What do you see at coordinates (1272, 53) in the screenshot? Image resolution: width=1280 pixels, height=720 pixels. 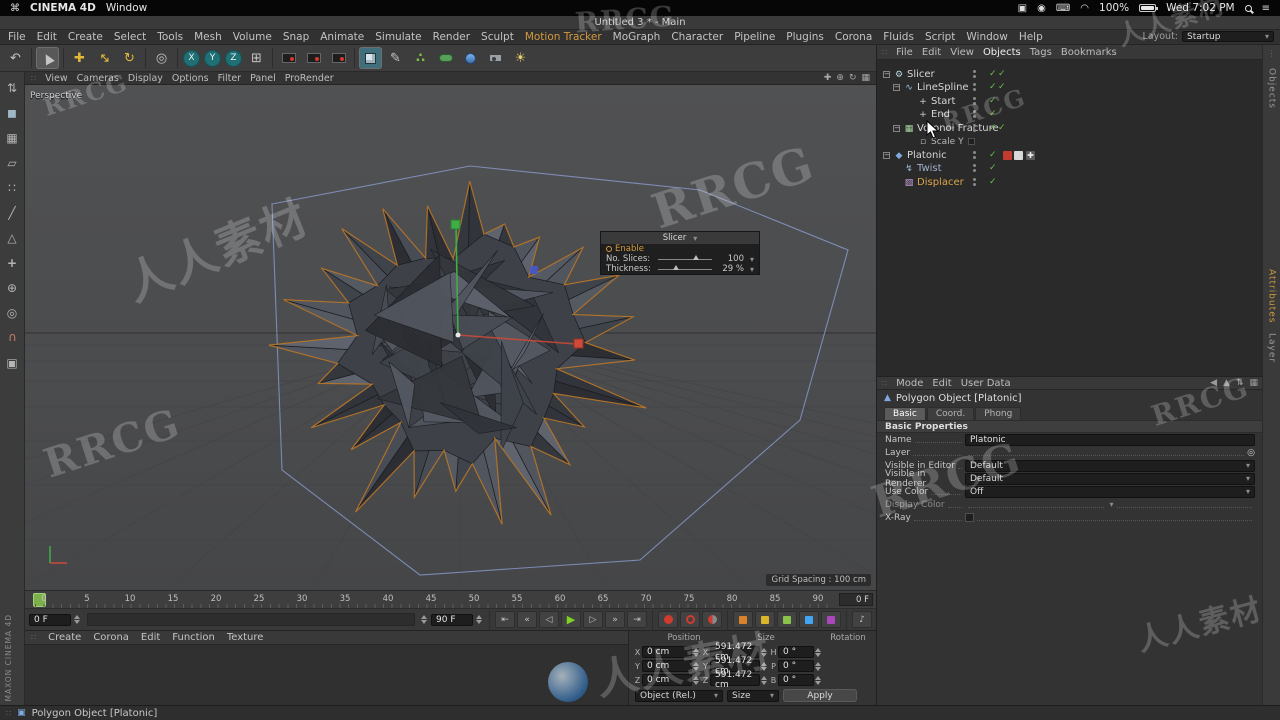 I see `dock-grip-icon: ⋮` at bounding box center [1272, 53].